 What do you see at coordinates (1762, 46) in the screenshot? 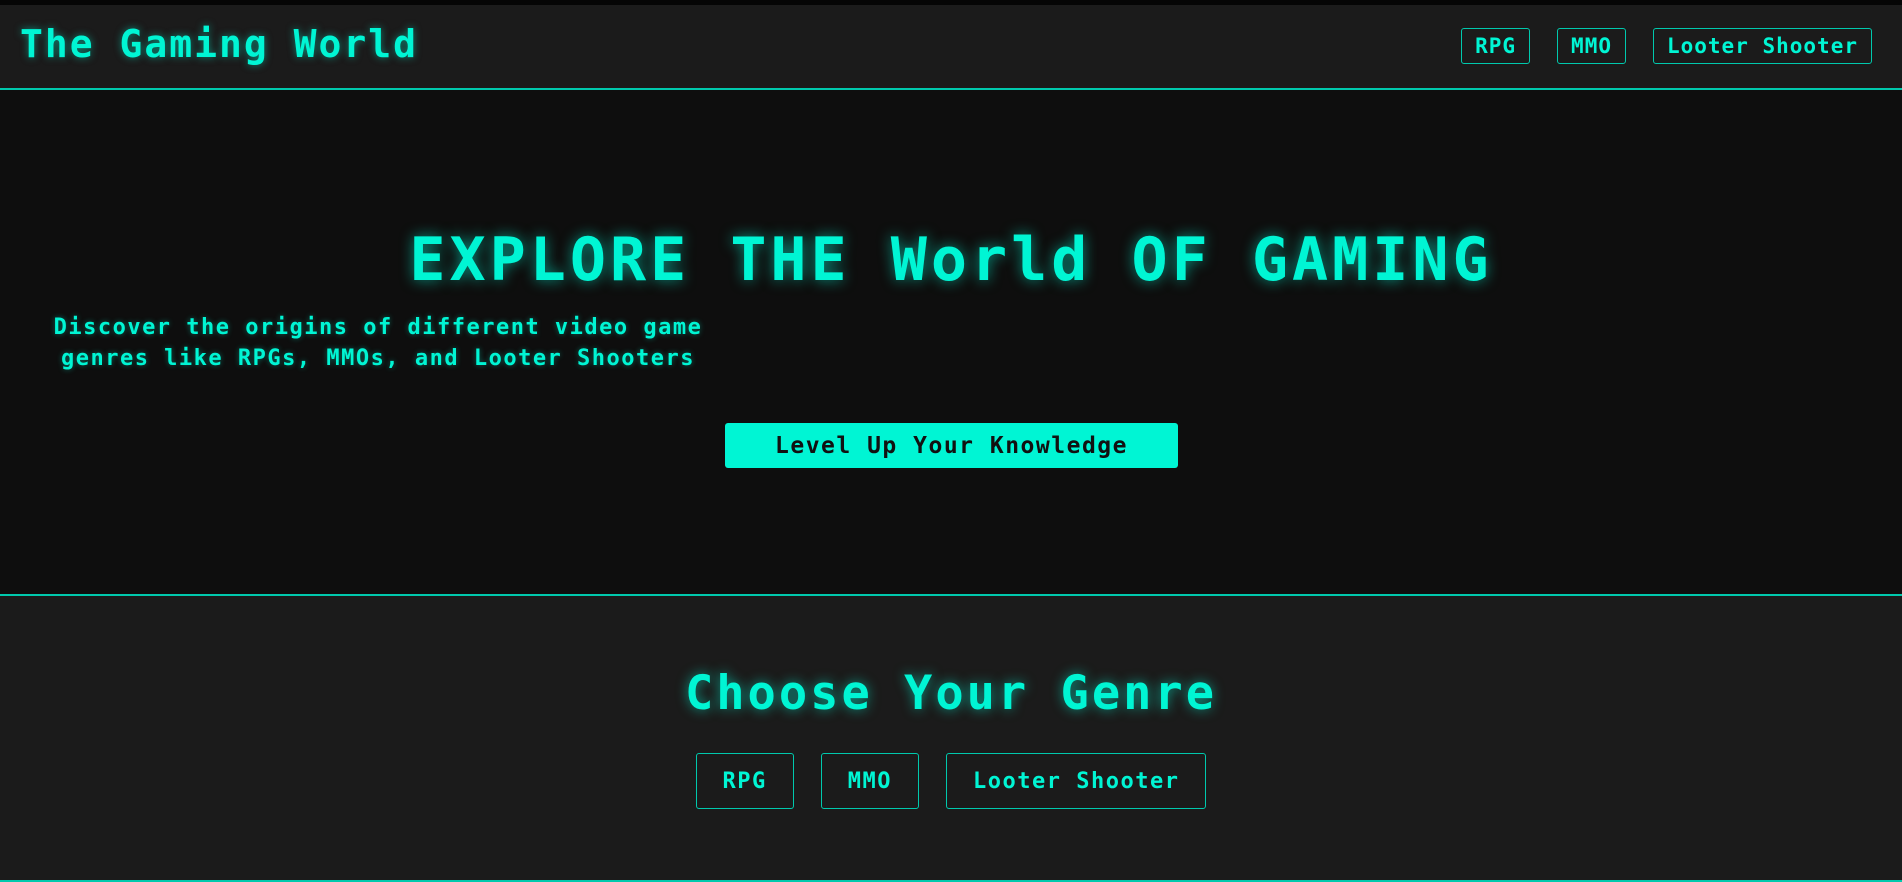
I see `nav-looter-shooter-button: Looter Shooter` at bounding box center [1762, 46].